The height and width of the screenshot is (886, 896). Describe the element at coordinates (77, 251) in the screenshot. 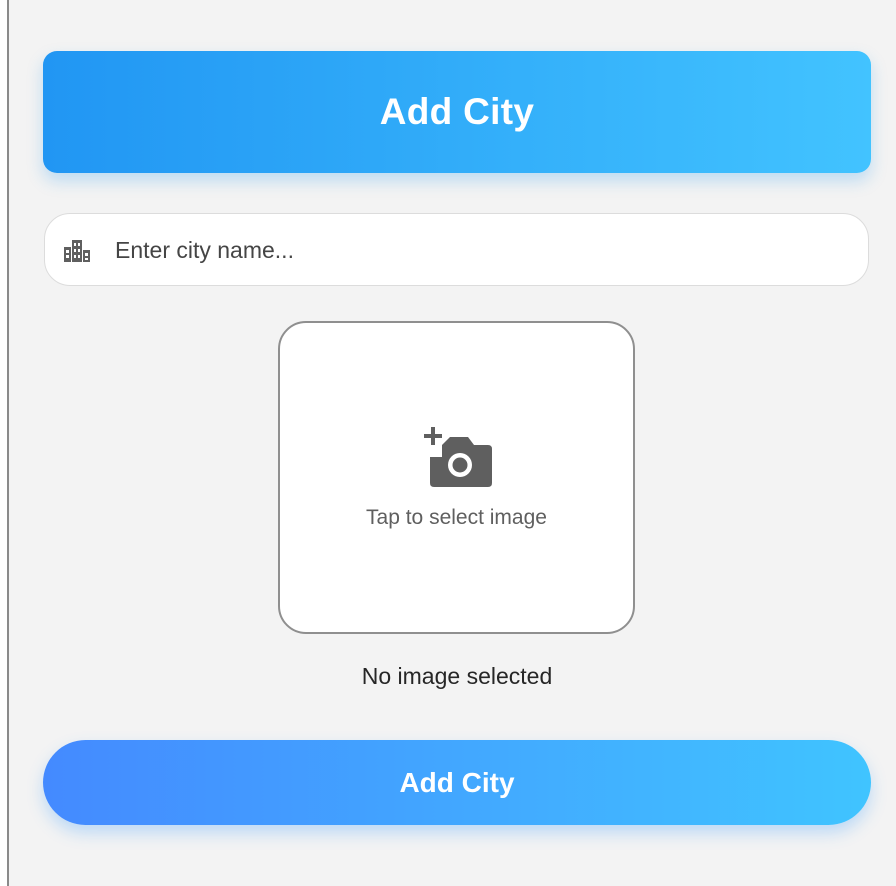

I see `location-city-icon` at that location.